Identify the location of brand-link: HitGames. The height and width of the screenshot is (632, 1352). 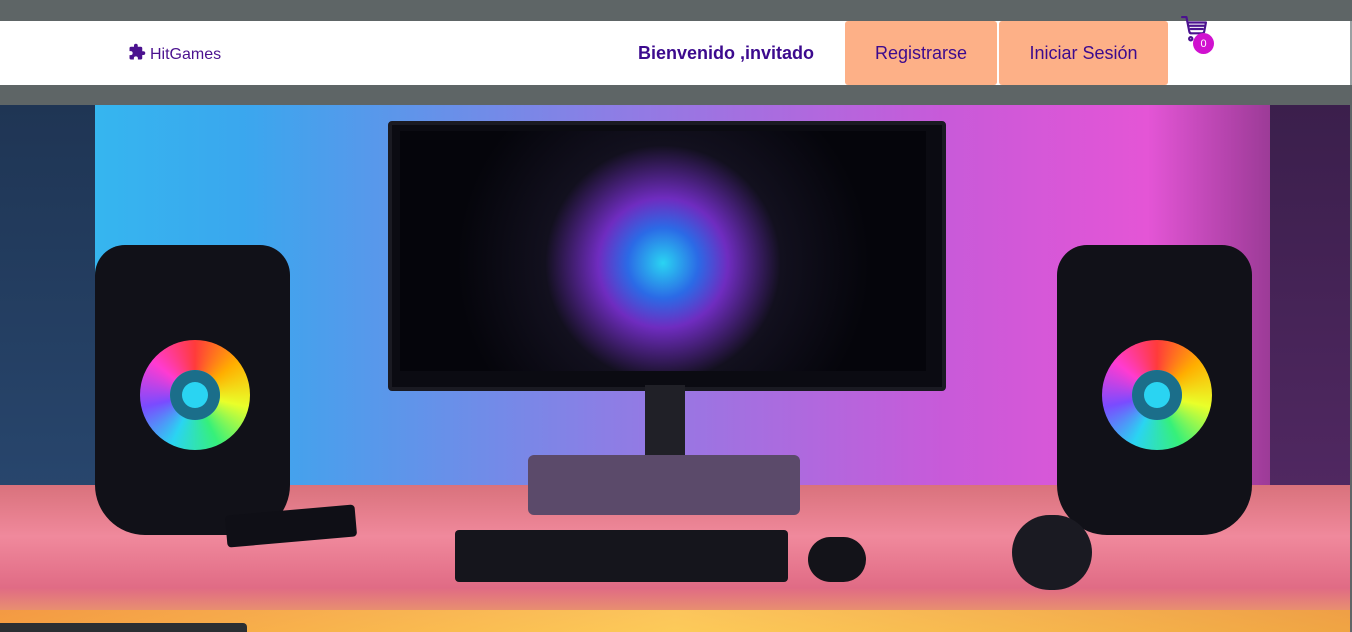
(174, 54).